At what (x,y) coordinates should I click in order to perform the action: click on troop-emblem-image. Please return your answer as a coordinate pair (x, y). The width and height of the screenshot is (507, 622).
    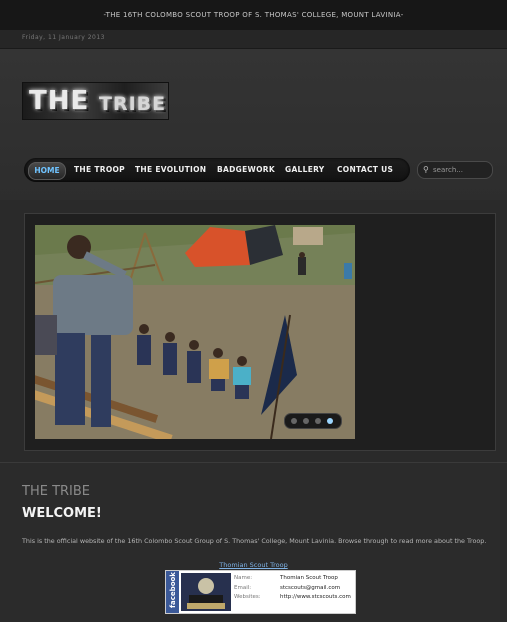
    Looking at the image, I should click on (206, 592).